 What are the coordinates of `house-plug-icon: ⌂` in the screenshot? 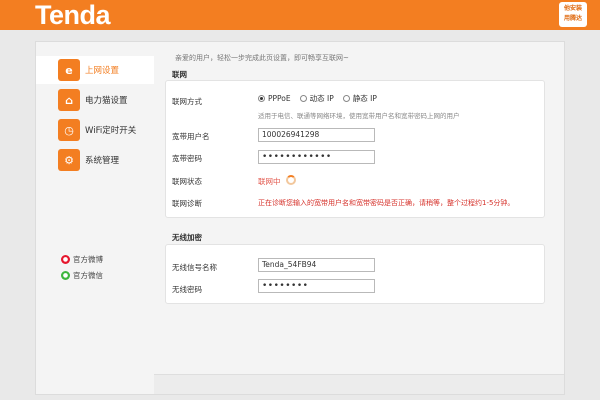 It's located at (69, 100).